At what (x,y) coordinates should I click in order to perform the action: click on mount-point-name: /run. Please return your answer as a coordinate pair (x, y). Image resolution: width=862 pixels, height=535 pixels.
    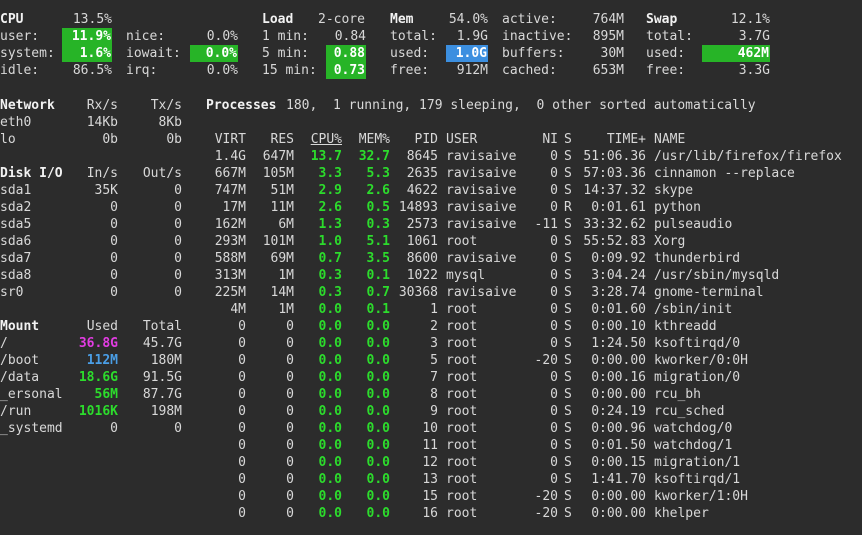
    Looking at the image, I should click on (16, 411).